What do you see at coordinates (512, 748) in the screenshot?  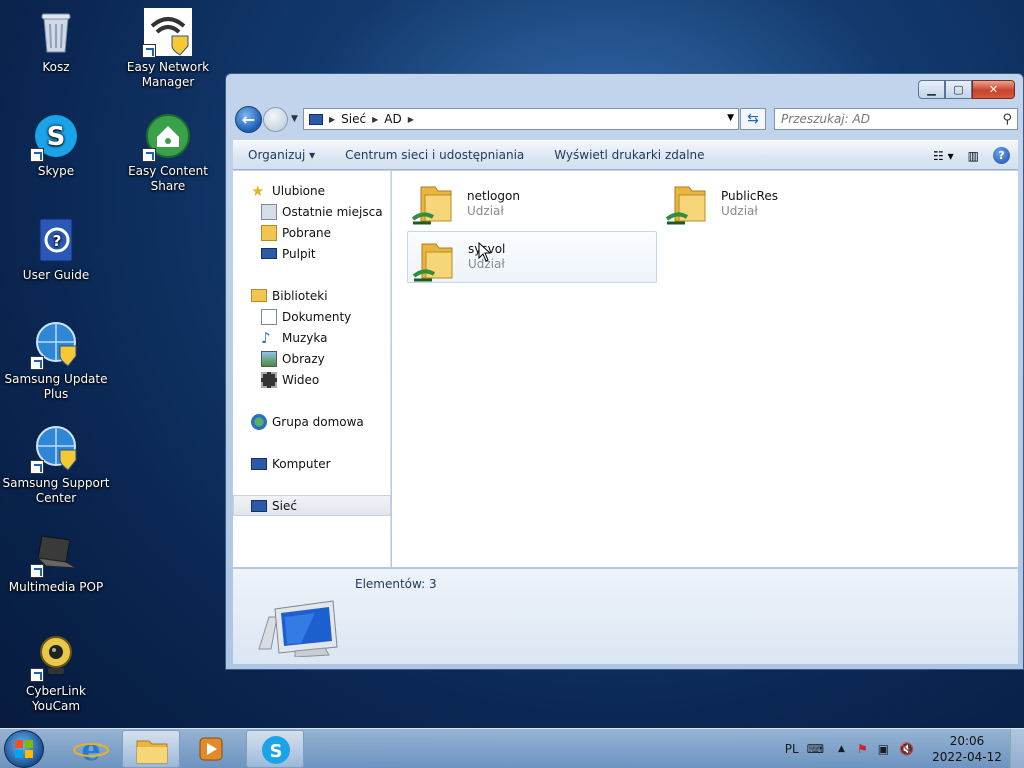 I see `taskbar: e S PL ⌨ ▲ ⚑ ▣ 🔇 20:06 2022-04-12` at bounding box center [512, 748].